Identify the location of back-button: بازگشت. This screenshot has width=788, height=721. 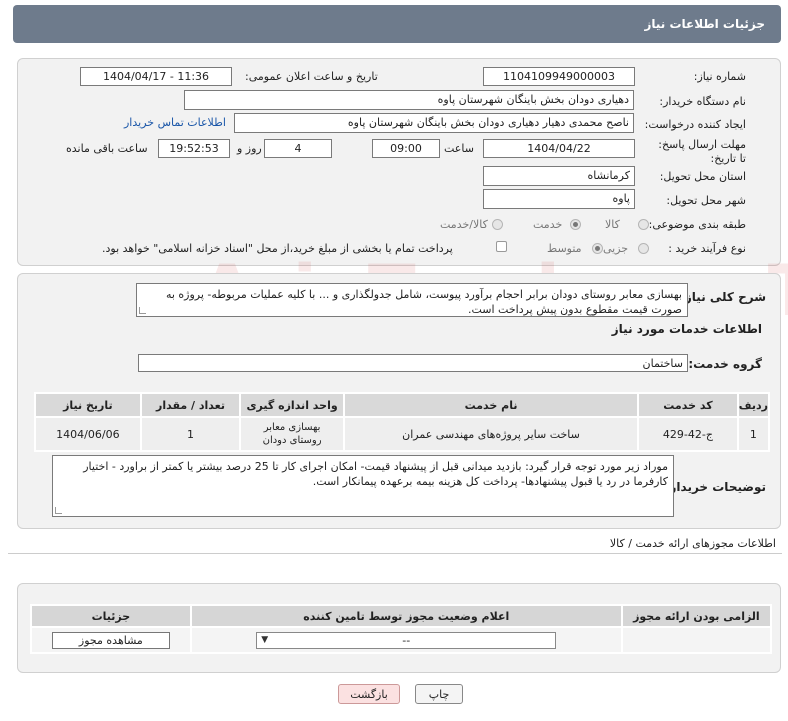
(369, 694).